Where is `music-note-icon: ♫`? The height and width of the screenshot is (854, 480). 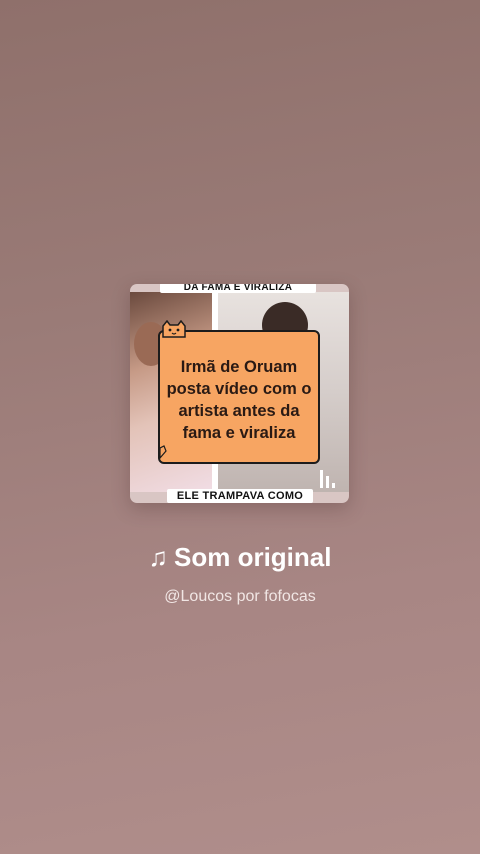 music-note-icon: ♫ is located at coordinates (158, 557).